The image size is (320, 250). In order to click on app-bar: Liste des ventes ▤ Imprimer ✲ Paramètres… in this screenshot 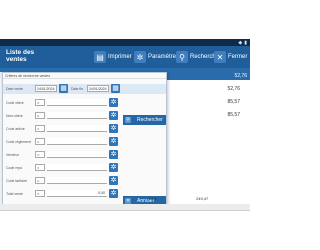, I will do `click(125, 57)`.